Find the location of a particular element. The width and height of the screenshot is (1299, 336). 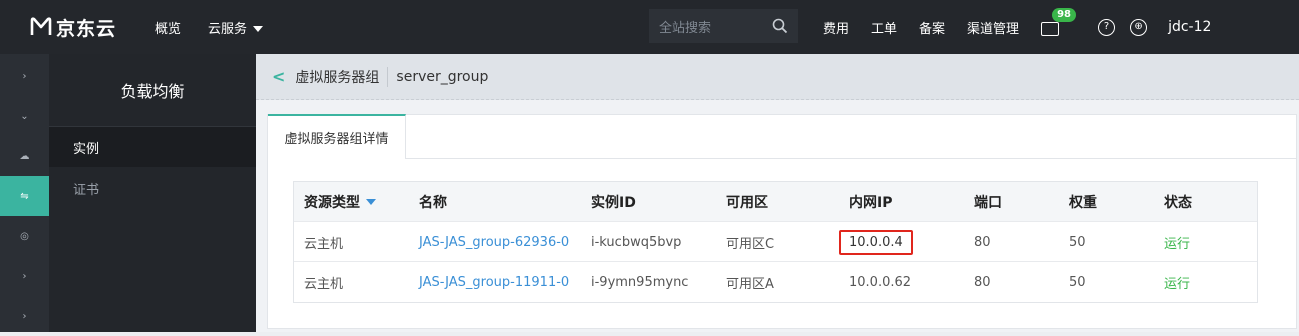

column-status: 状态 is located at coordinates (1178, 203).